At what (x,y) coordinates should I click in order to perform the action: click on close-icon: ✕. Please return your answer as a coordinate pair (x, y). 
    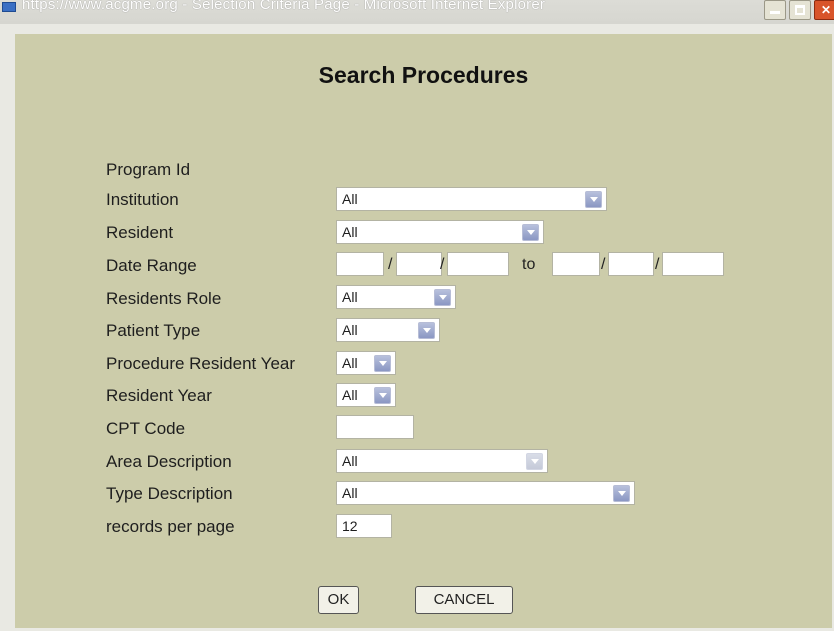
    Looking at the image, I should click on (826, 10).